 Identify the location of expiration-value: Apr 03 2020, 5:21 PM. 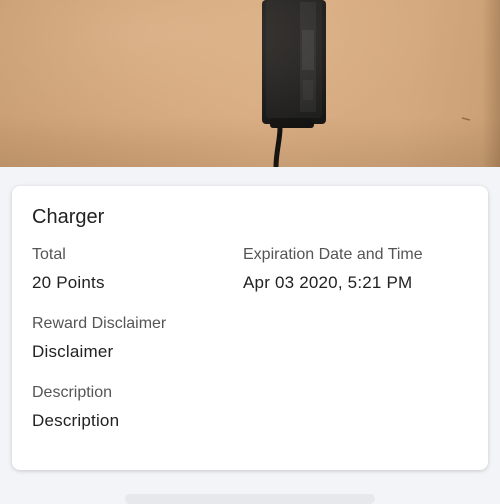
(328, 282).